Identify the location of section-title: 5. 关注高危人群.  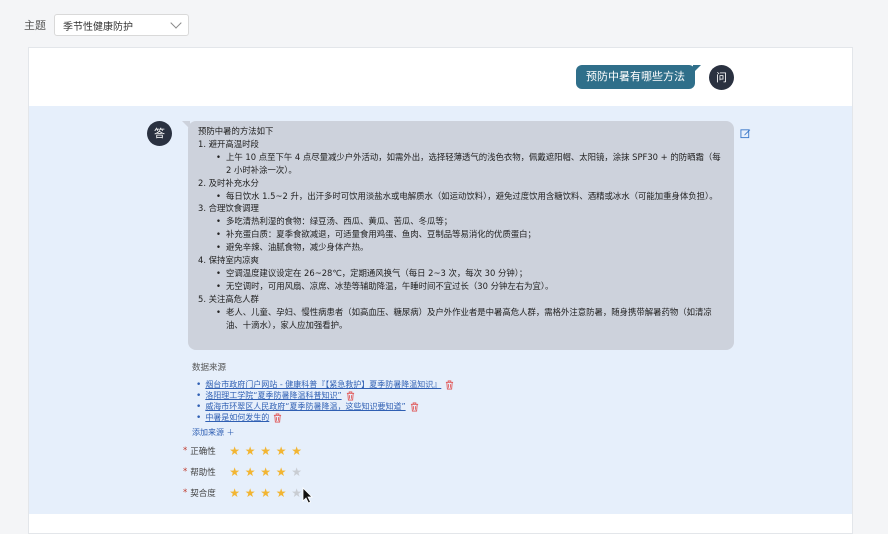
(228, 298).